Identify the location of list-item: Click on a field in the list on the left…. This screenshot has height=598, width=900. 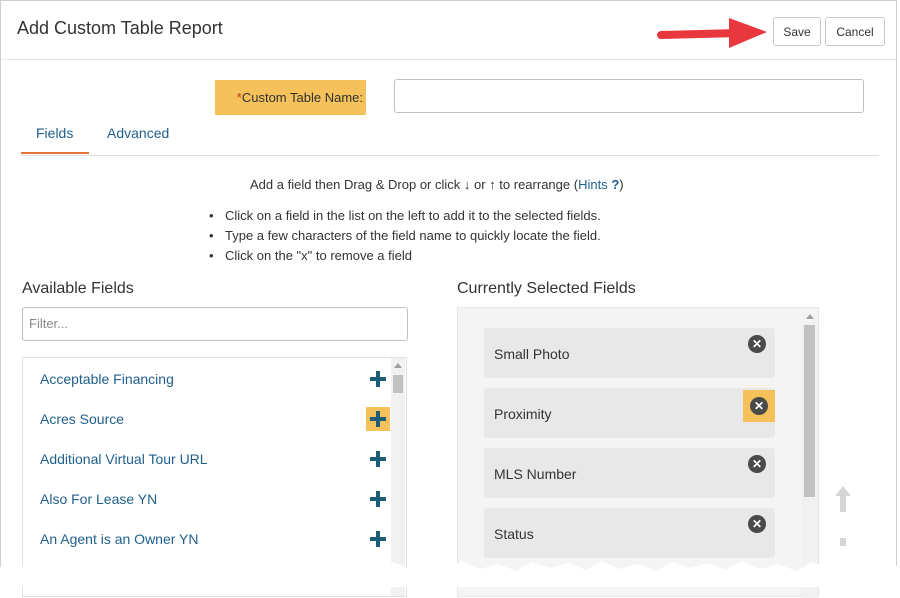
(405, 216).